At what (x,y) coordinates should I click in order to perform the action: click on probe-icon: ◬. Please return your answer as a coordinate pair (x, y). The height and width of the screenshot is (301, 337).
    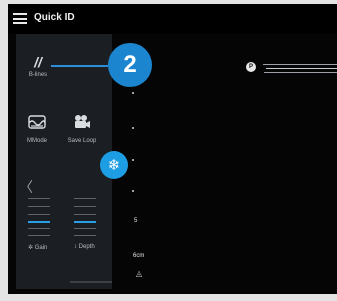
    Looking at the image, I should click on (139, 273).